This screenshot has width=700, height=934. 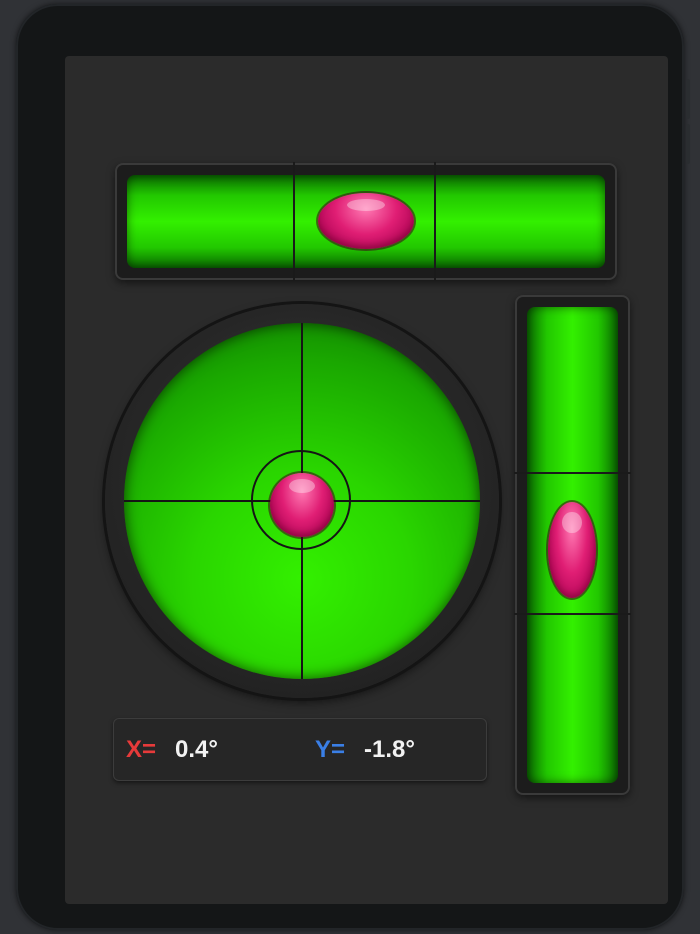 What do you see at coordinates (389, 749) in the screenshot?
I see `y-value: -1.8°` at bounding box center [389, 749].